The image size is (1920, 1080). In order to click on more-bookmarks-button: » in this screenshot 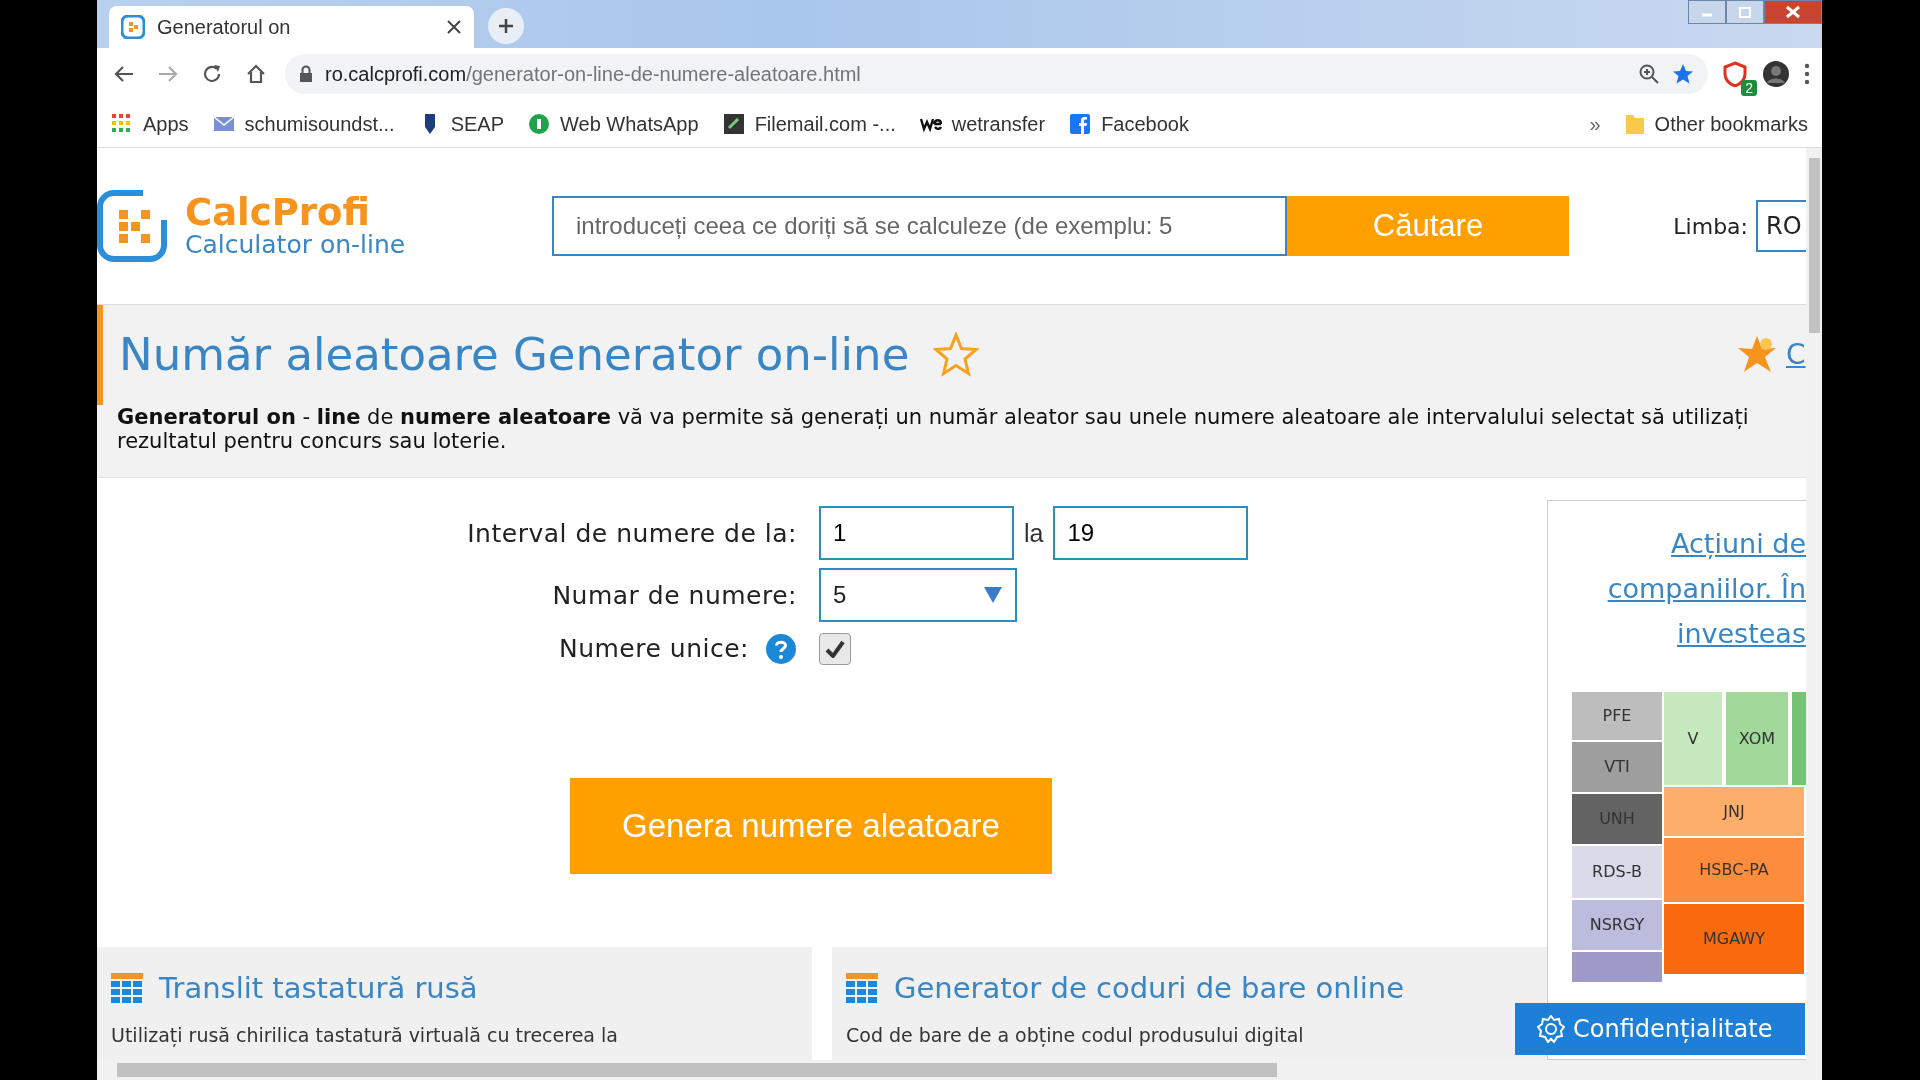, I will do `click(1595, 123)`.